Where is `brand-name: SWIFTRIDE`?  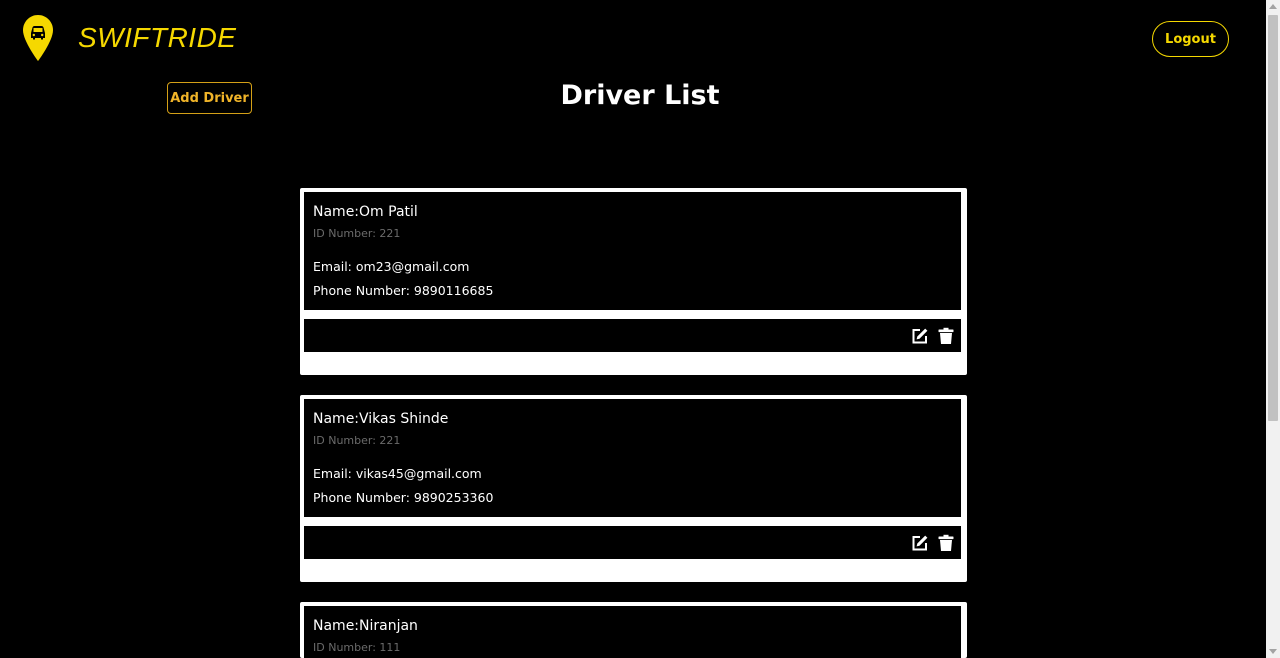
brand-name: SWIFTRIDE is located at coordinates (157, 37).